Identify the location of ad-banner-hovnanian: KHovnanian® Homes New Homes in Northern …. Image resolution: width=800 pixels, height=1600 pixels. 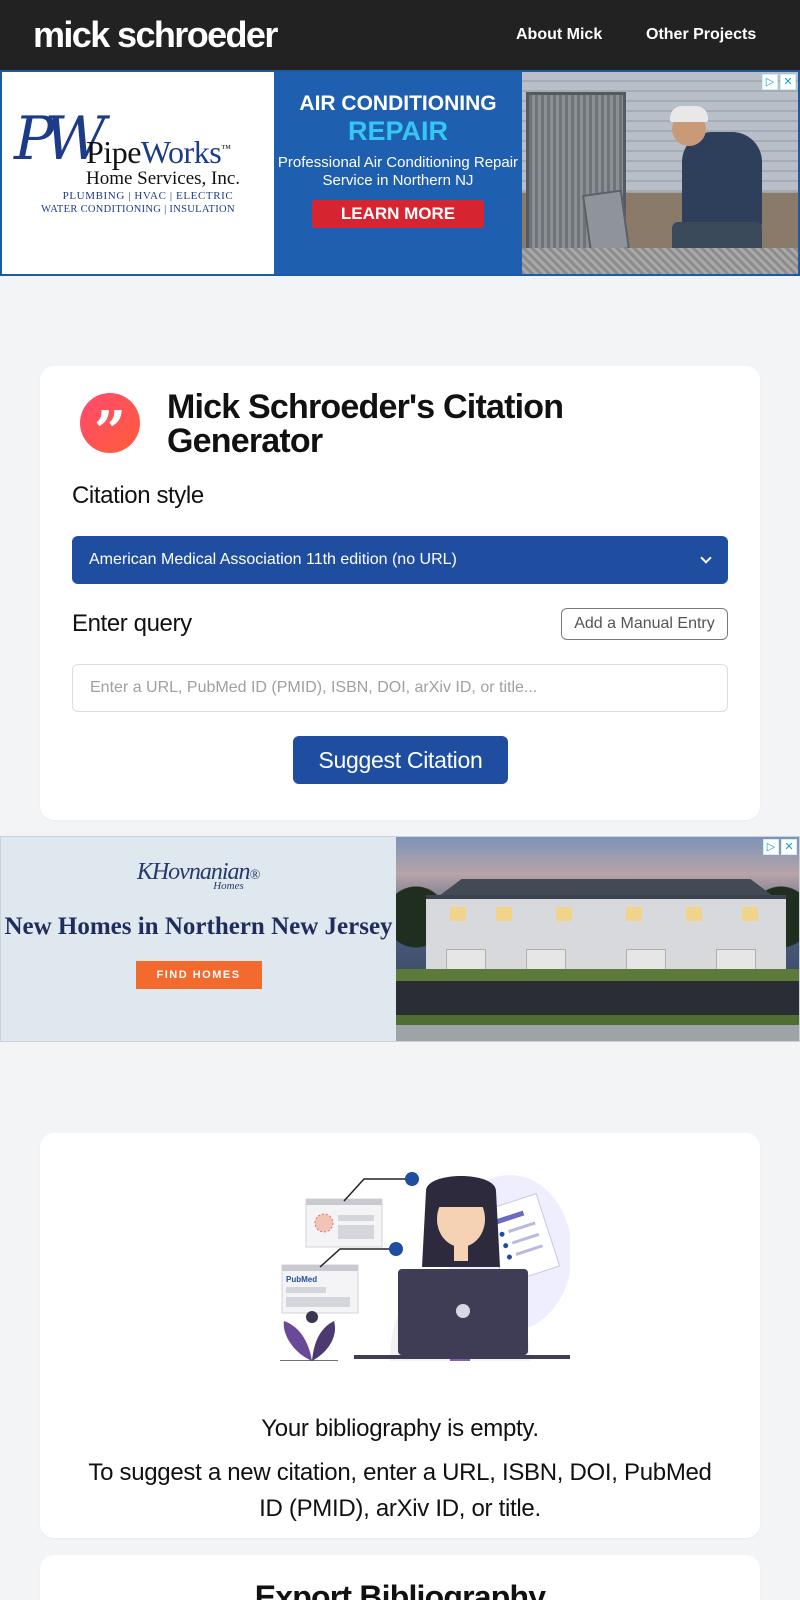
(400, 939).